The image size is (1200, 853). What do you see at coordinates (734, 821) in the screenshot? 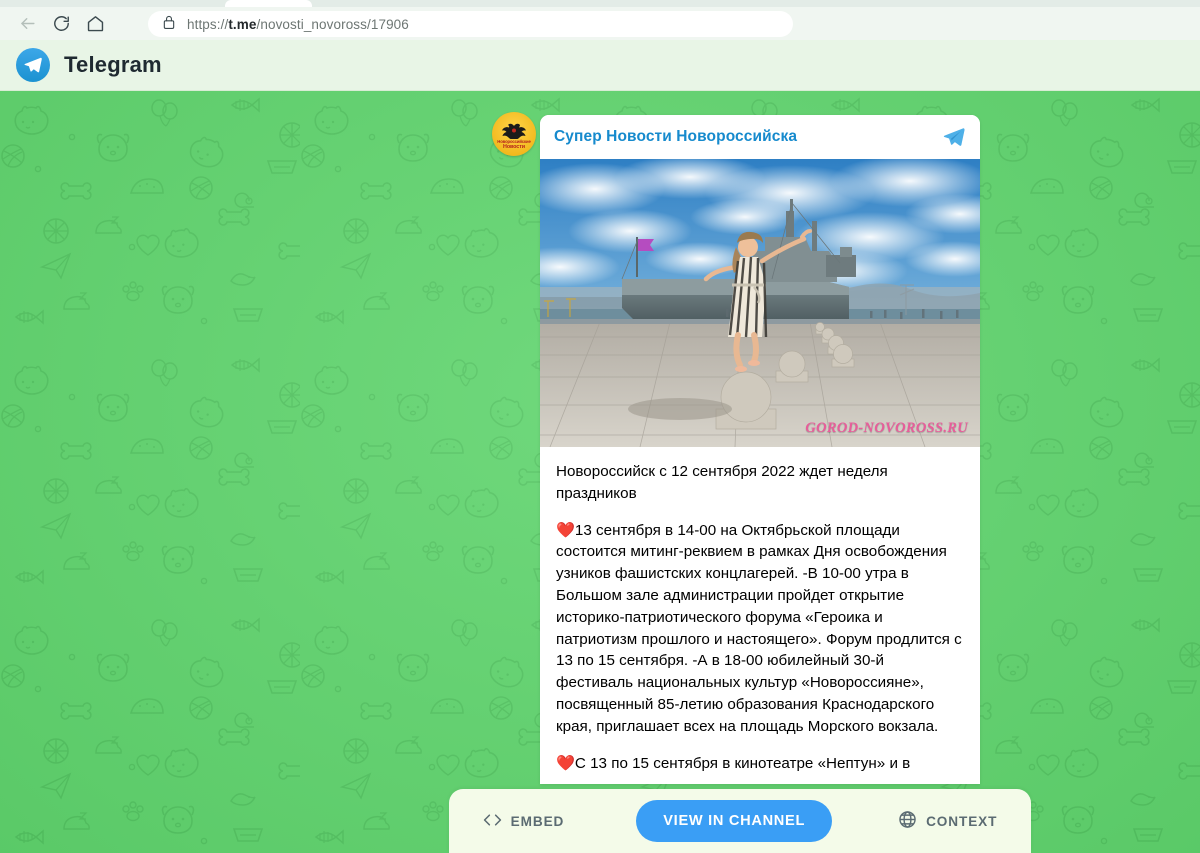
I see `view-in-channel-button: VIEW IN CHANNEL` at bounding box center [734, 821].